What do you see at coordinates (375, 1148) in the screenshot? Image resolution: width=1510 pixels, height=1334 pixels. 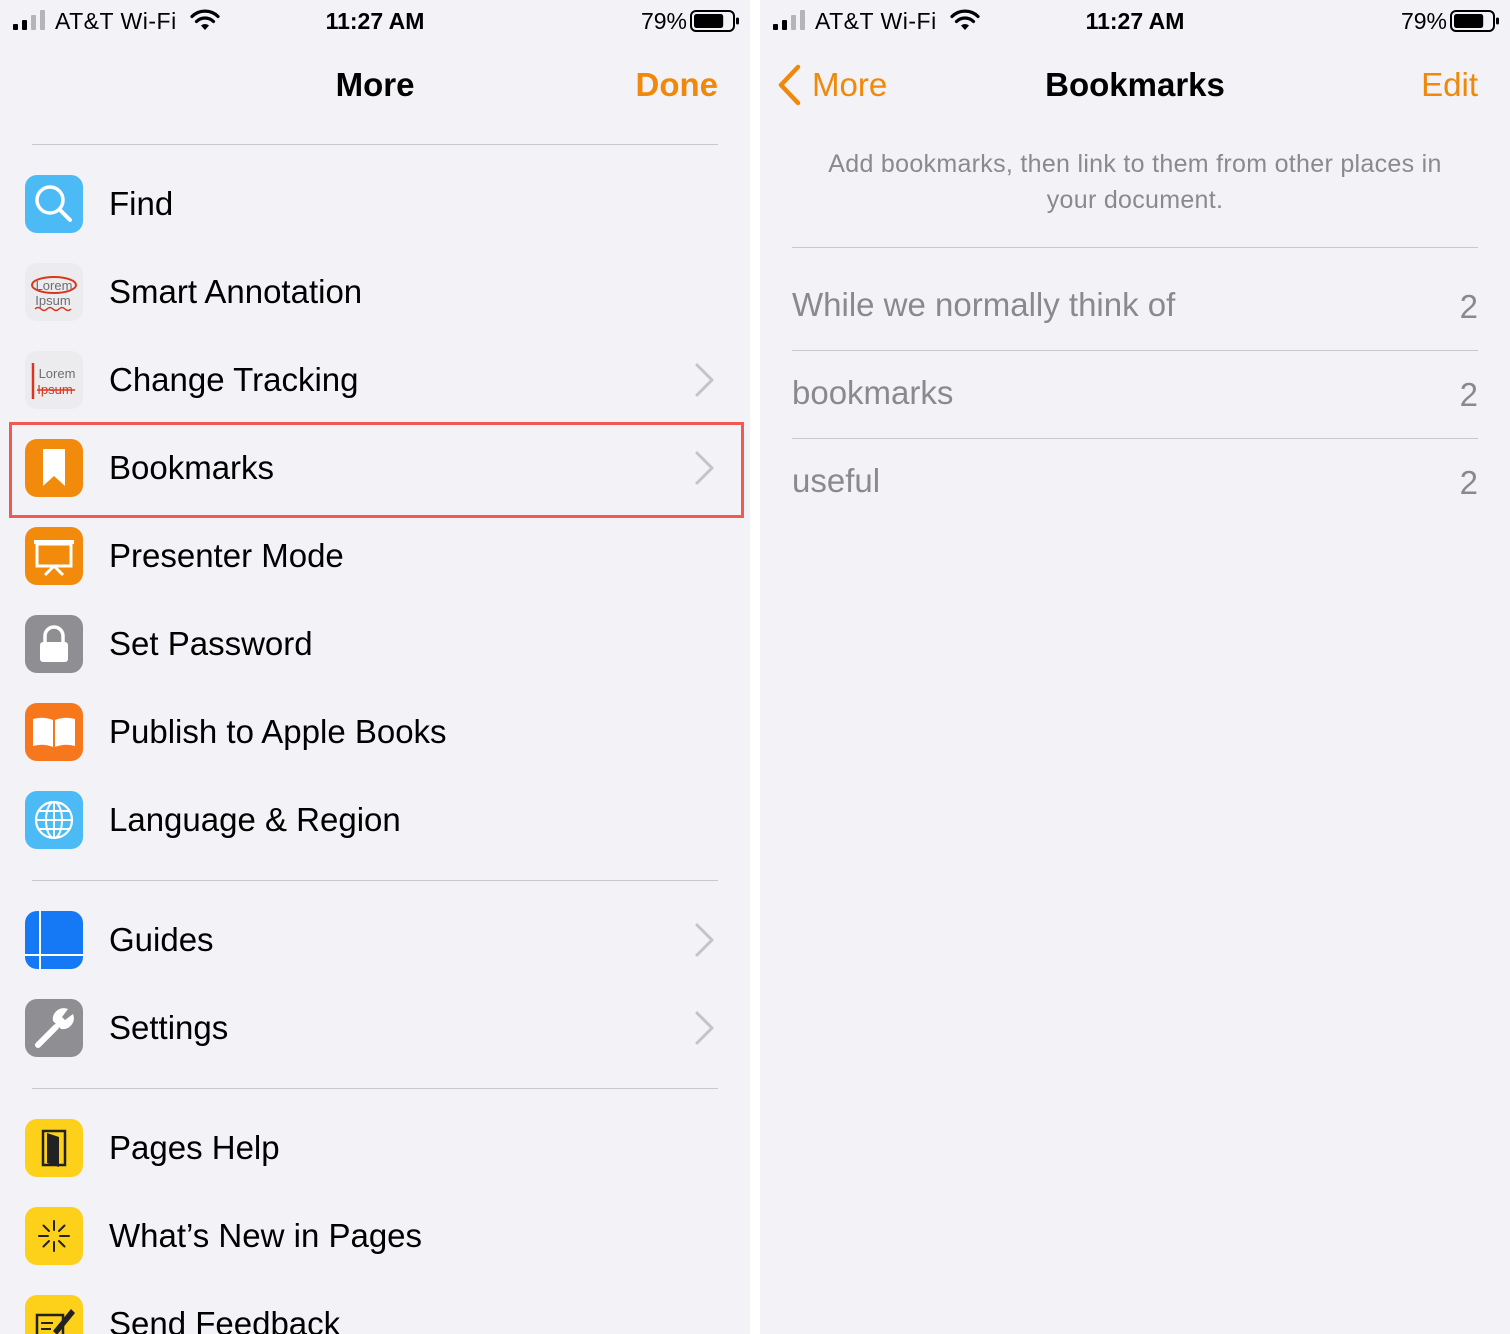 I see `menu-item-pages-help: Pages Help` at bounding box center [375, 1148].